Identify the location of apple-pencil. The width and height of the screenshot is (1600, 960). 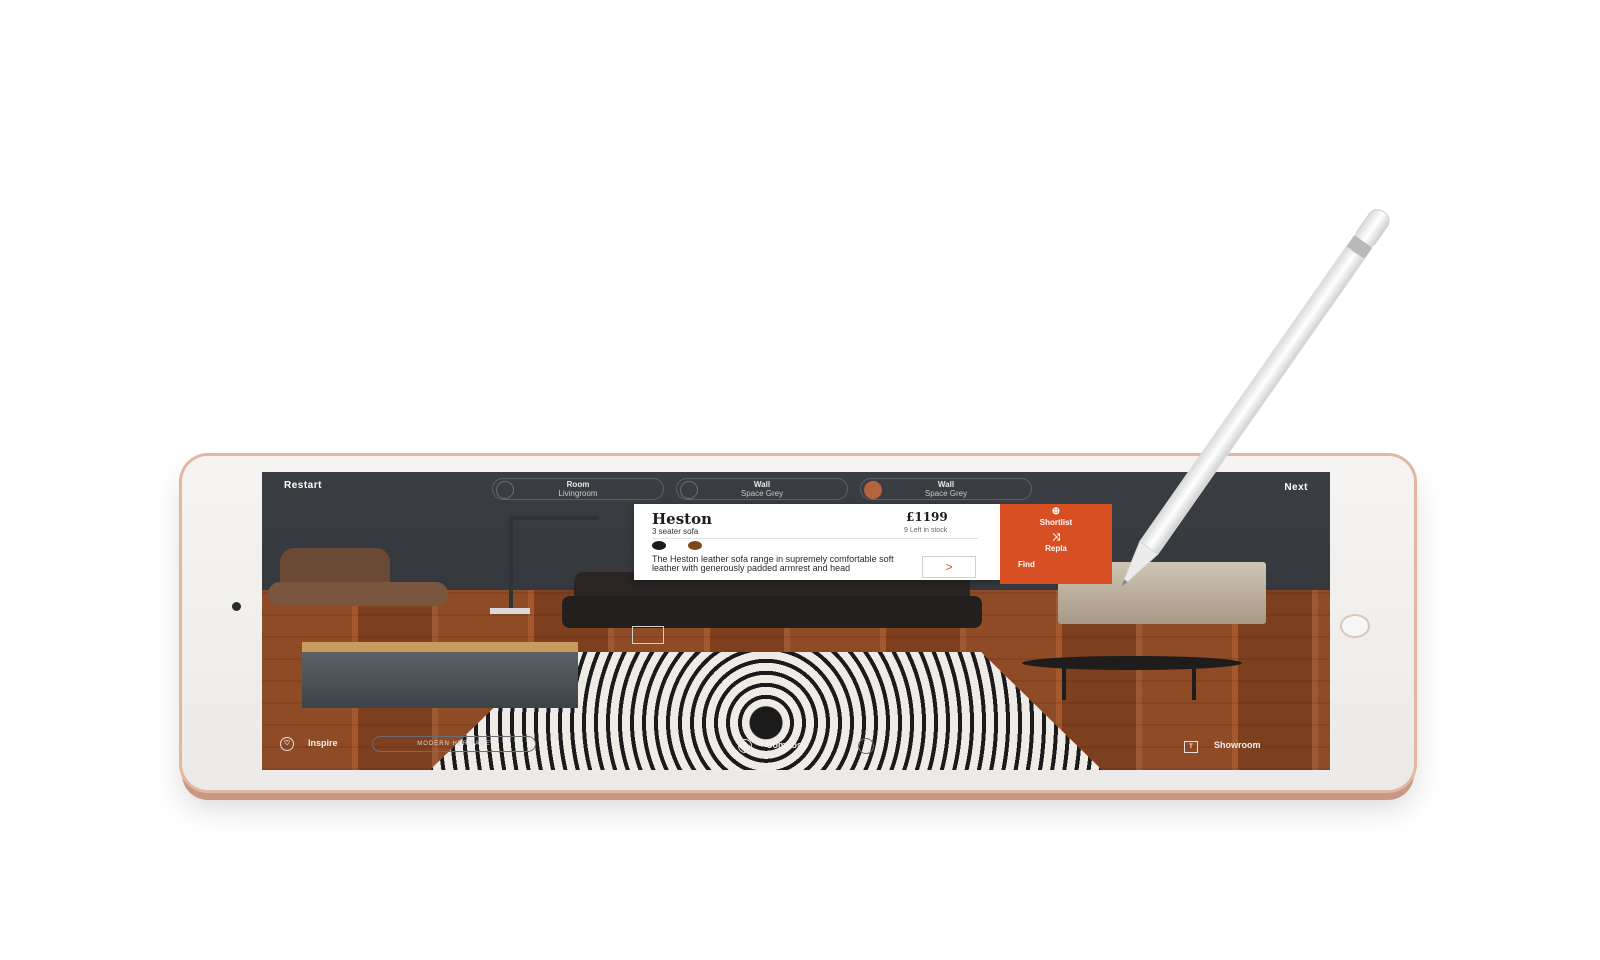
(1255, 398).